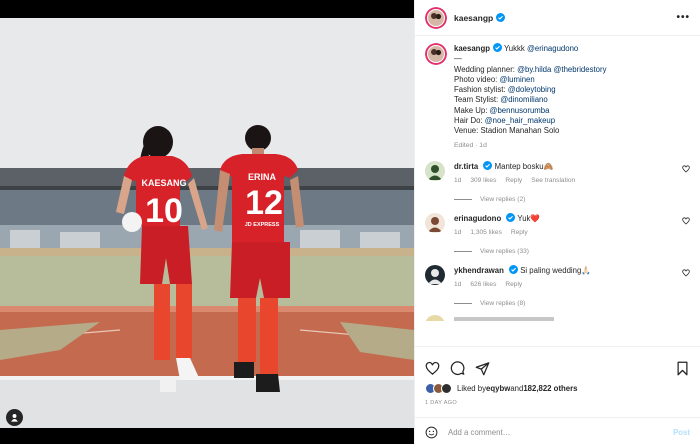  Describe the element at coordinates (517, 79) in the screenshot. I see `credit-value: @luminen` at that location.